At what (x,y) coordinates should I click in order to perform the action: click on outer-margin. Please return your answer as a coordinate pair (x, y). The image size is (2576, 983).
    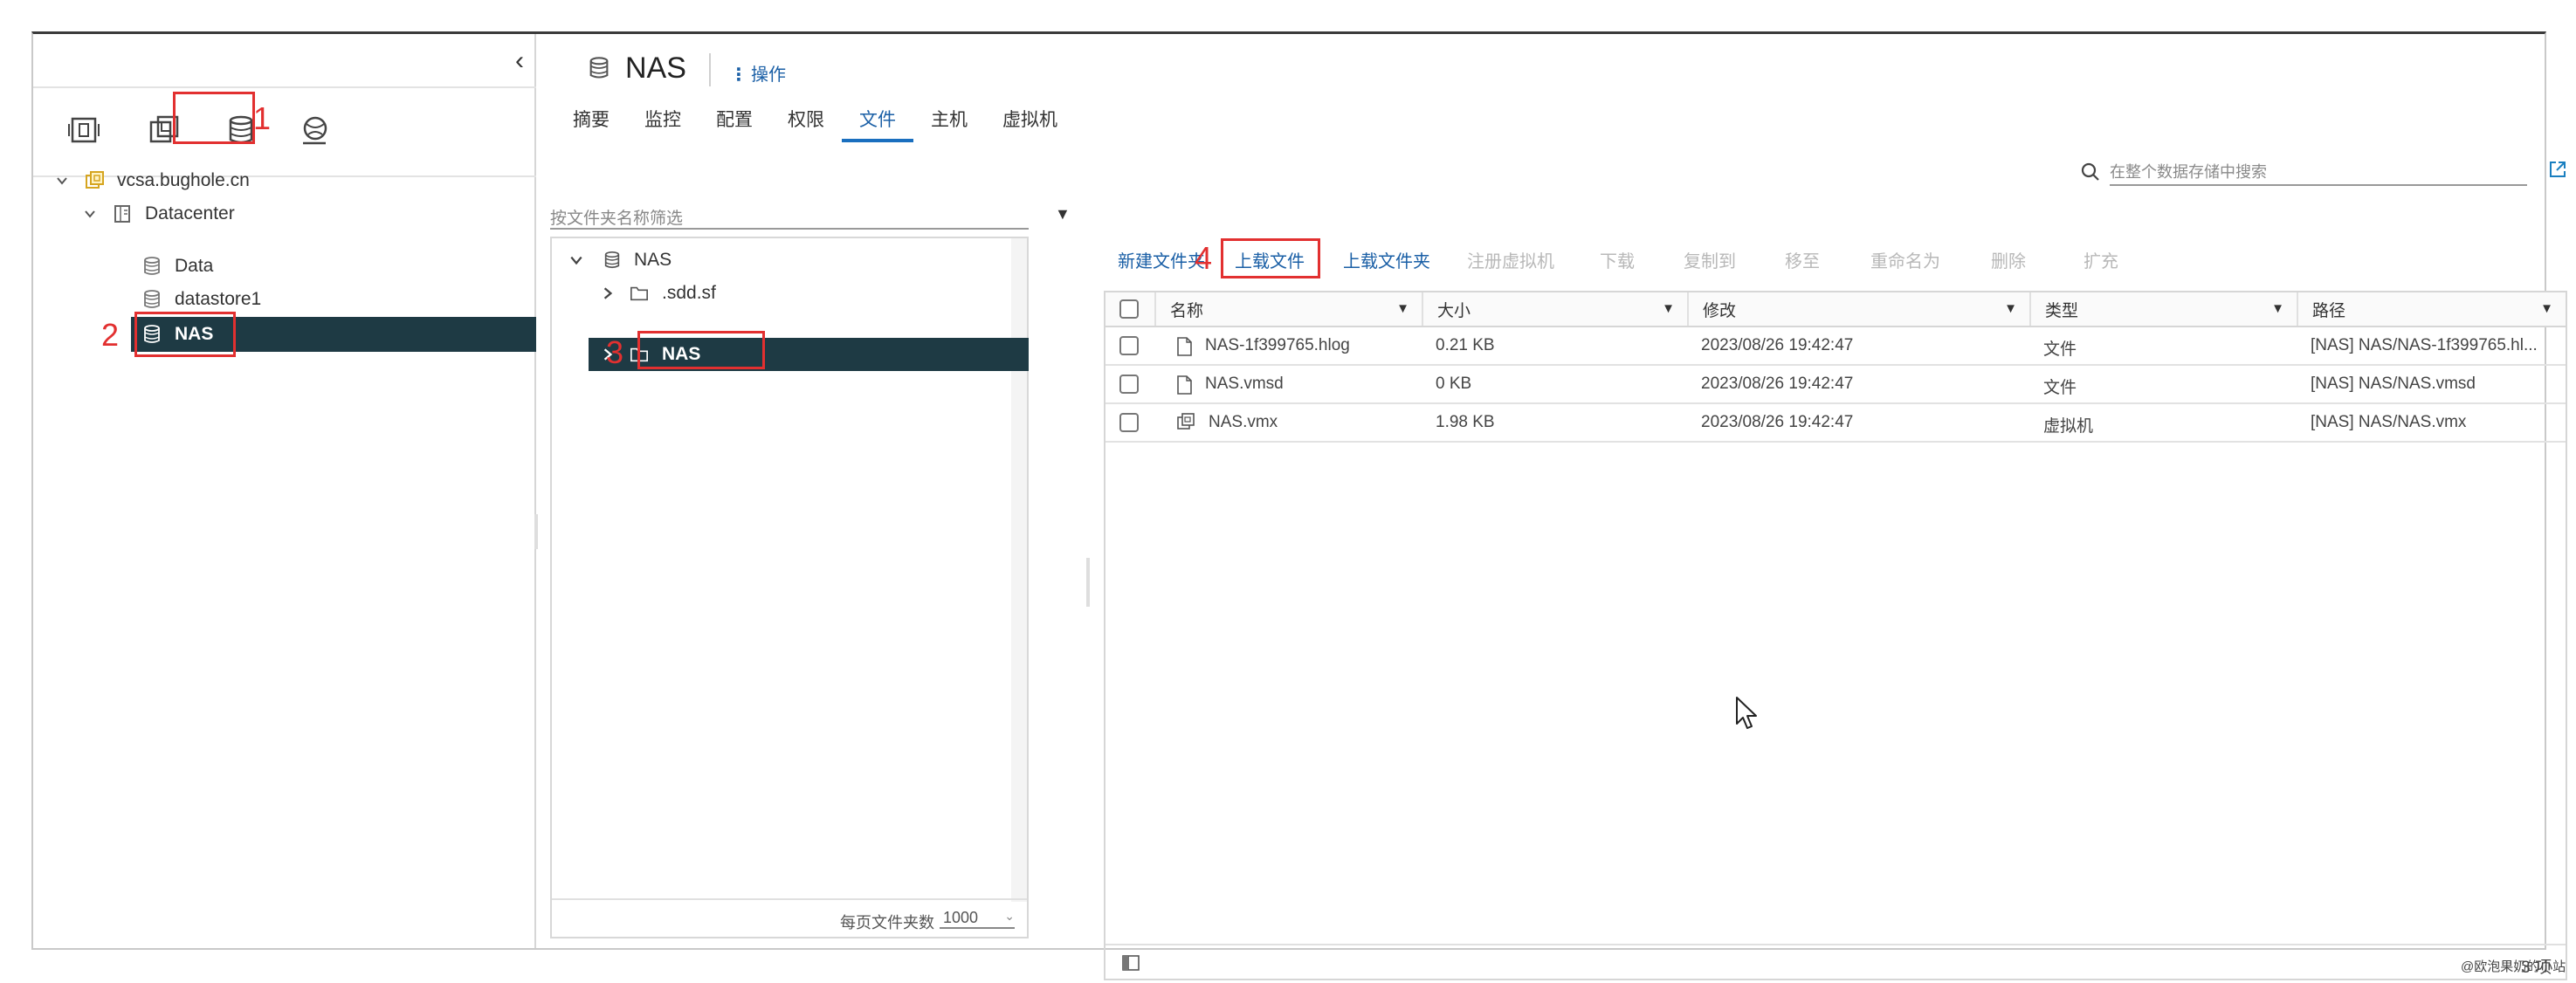
    Looking at the image, I should click on (15, 491).